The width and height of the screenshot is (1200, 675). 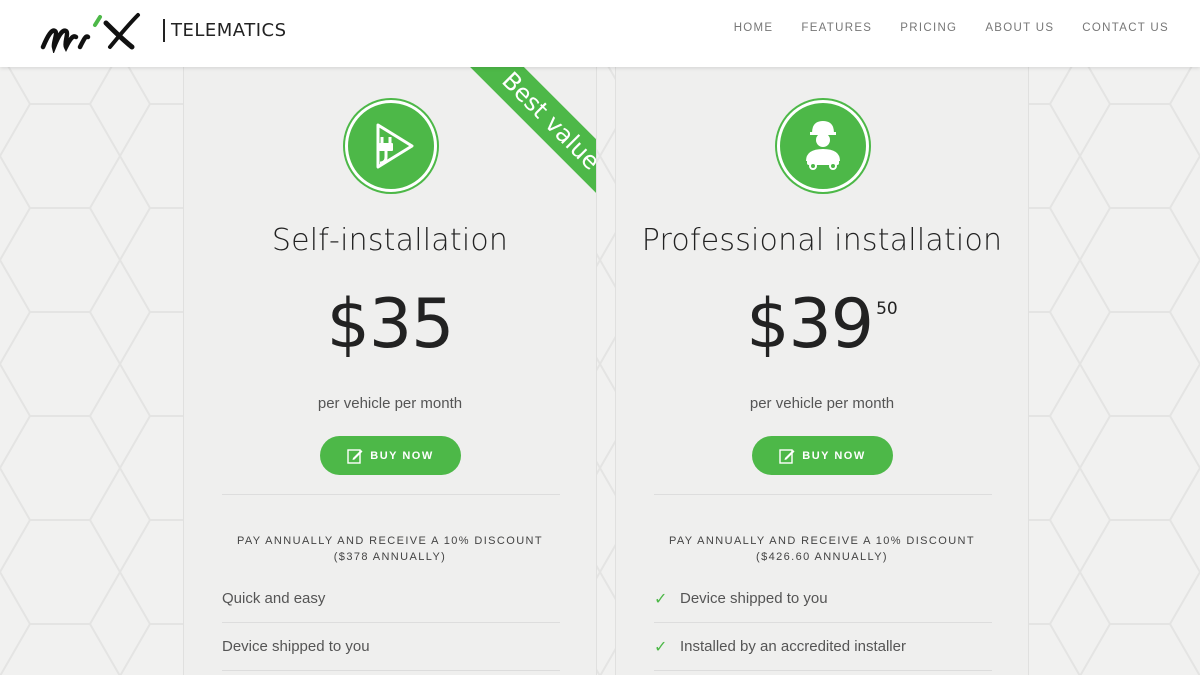 I want to click on nav-about-us: ABOUT US, so click(x=1019, y=28).